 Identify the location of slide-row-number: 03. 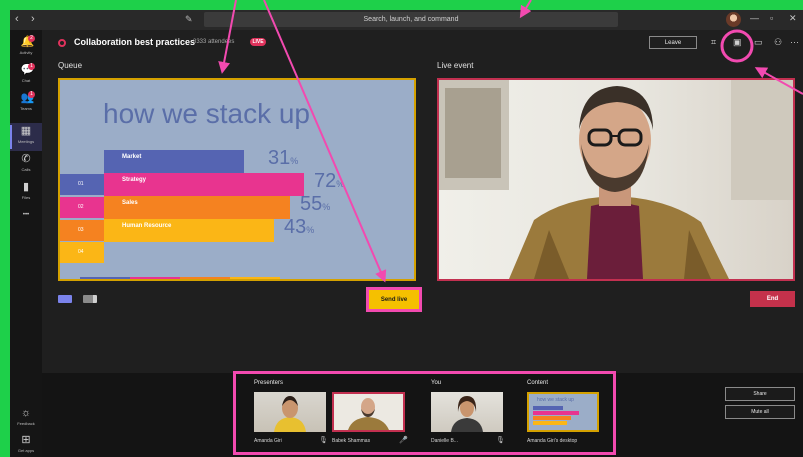
(82, 230).